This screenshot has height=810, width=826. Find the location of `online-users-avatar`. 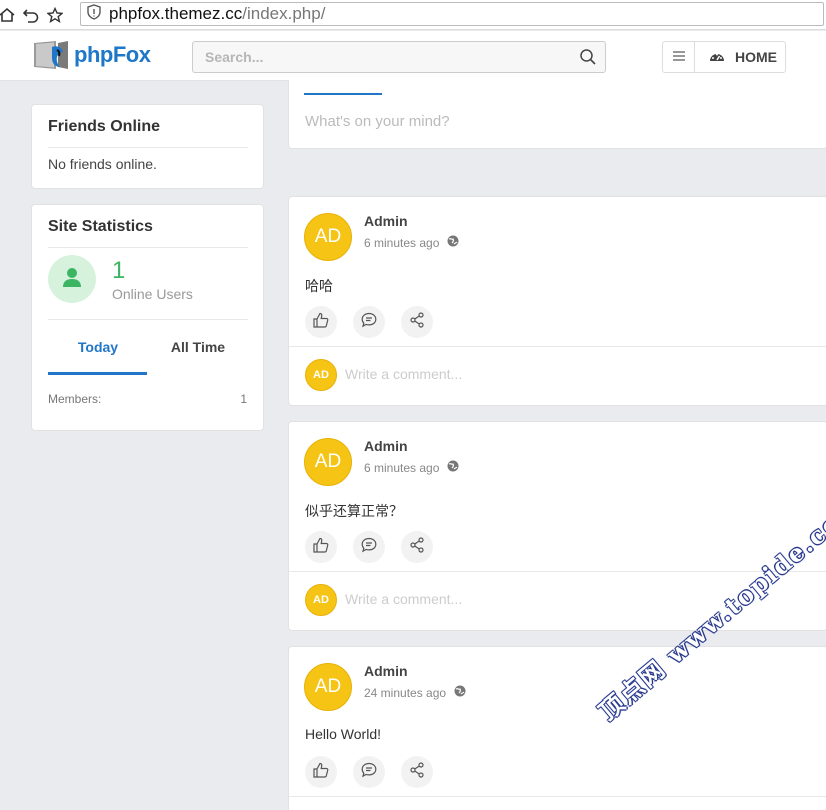

online-users-avatar is located at coordinates (72, 279).